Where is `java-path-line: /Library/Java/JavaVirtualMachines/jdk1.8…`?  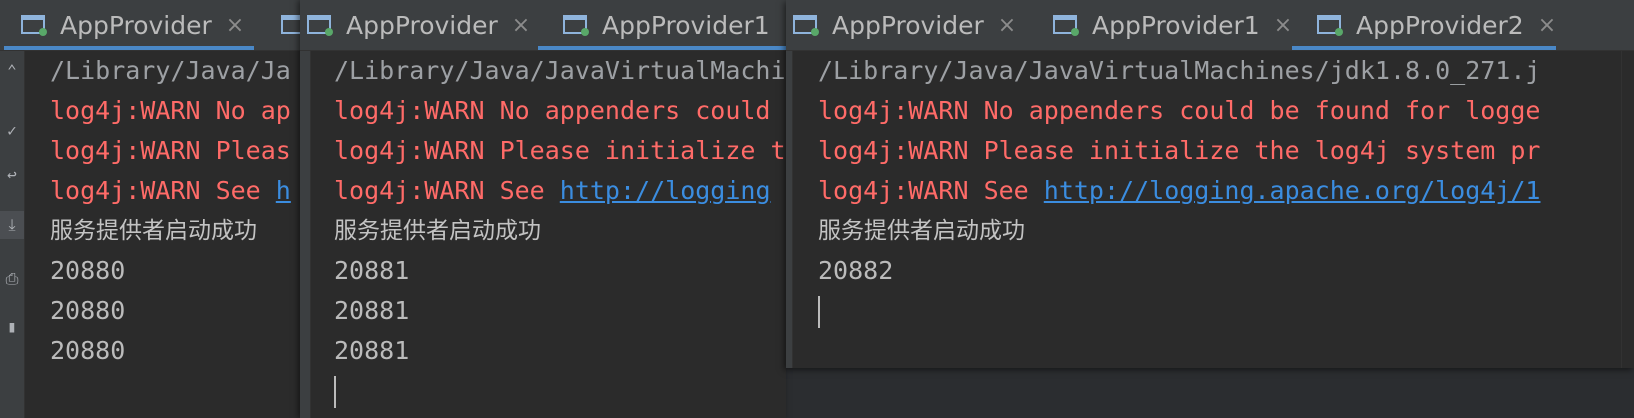 java-path-line: /Library/Java/JavaVirtualMachines/jdk1.8… is located at coordinates (1179, 70).